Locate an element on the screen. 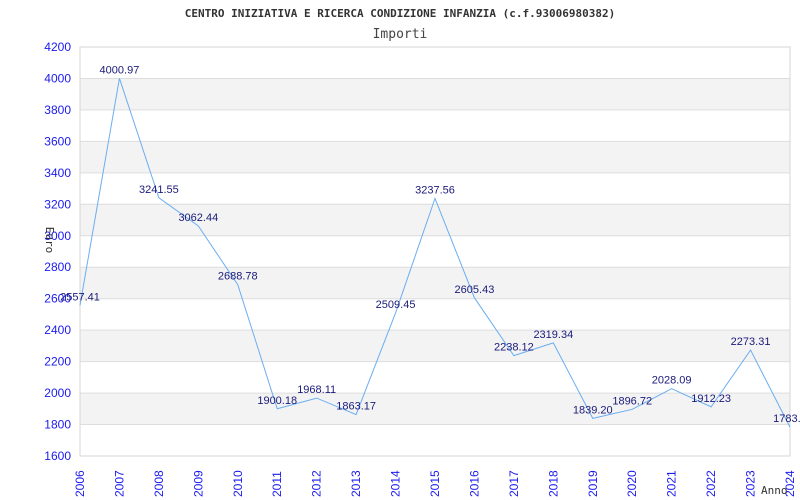  data-label: 2028.09 is located at coordinates (672, 381).